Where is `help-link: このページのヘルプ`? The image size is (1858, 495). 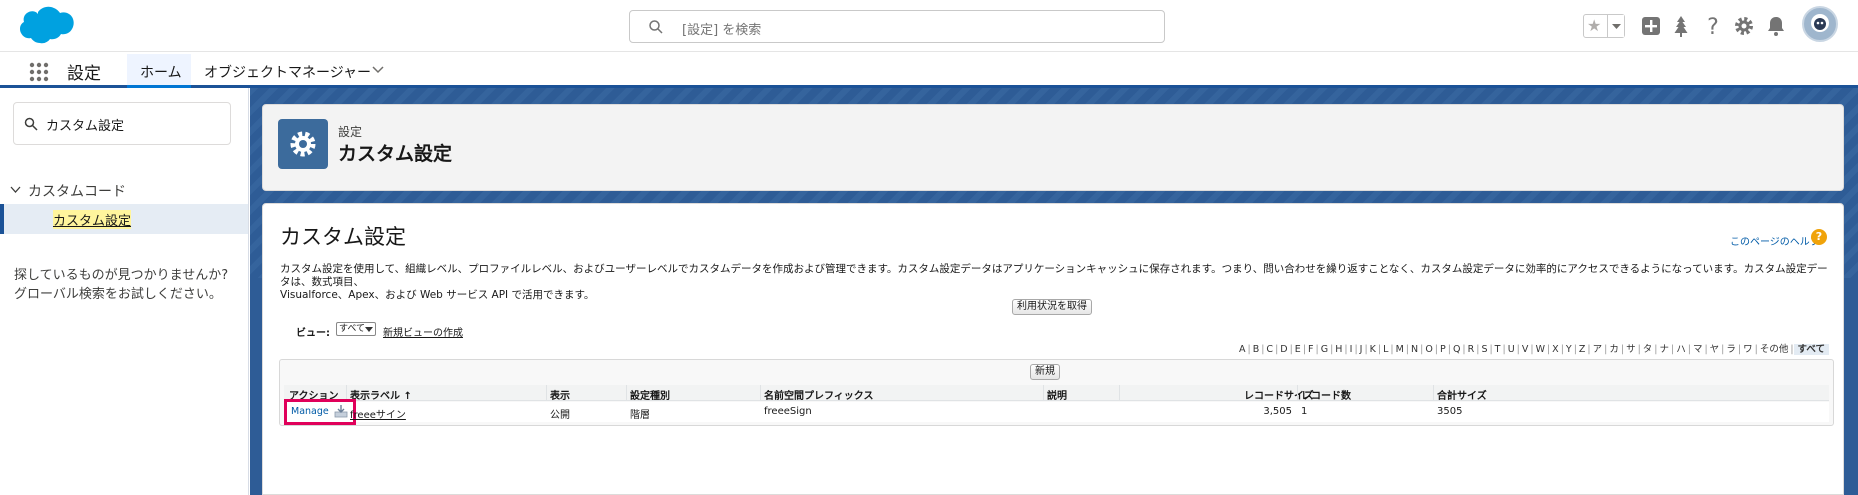 help-link: このページのヘルプ is located at coordinates (1775, 240).